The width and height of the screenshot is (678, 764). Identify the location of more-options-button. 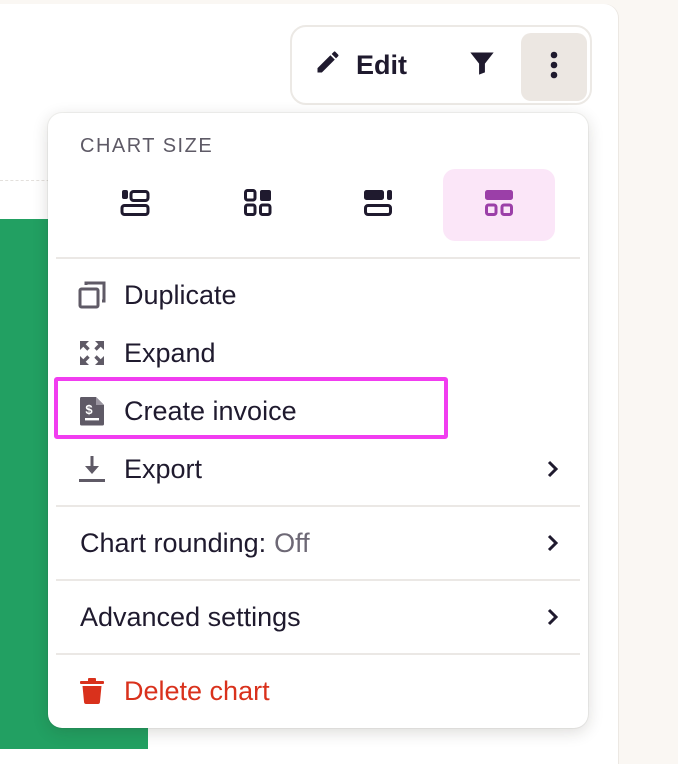
(554, 67).